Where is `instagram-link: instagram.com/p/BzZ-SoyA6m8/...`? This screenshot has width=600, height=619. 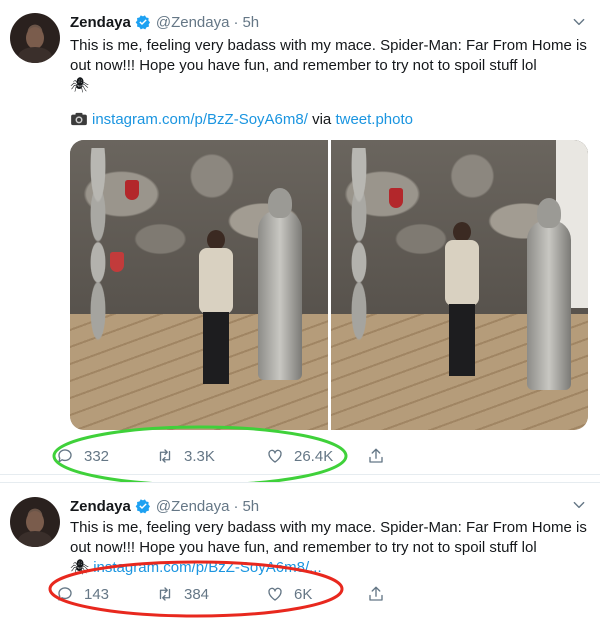 instagram-link: instagram.com/p/BzZ-SoyA6m8/... is located at coordinates (207, 567).